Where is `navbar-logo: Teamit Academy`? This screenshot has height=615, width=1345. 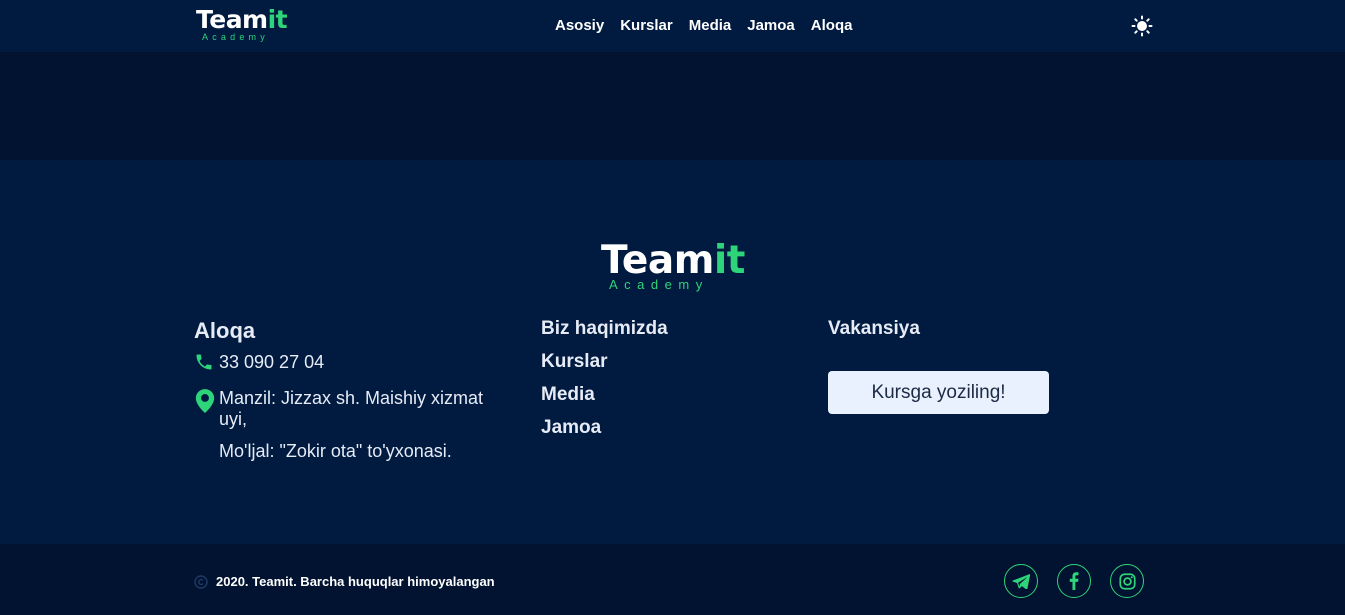
navbar-logo: Teamit Academy is located at coordinates (242, 23).